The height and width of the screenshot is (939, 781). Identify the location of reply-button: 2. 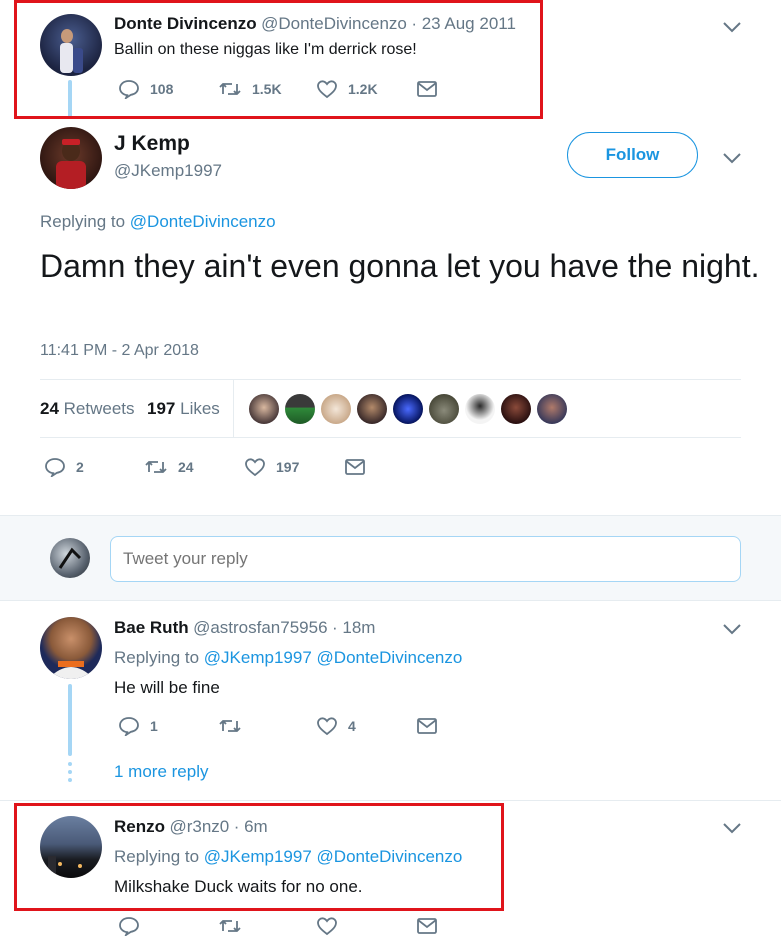
(64, 467).